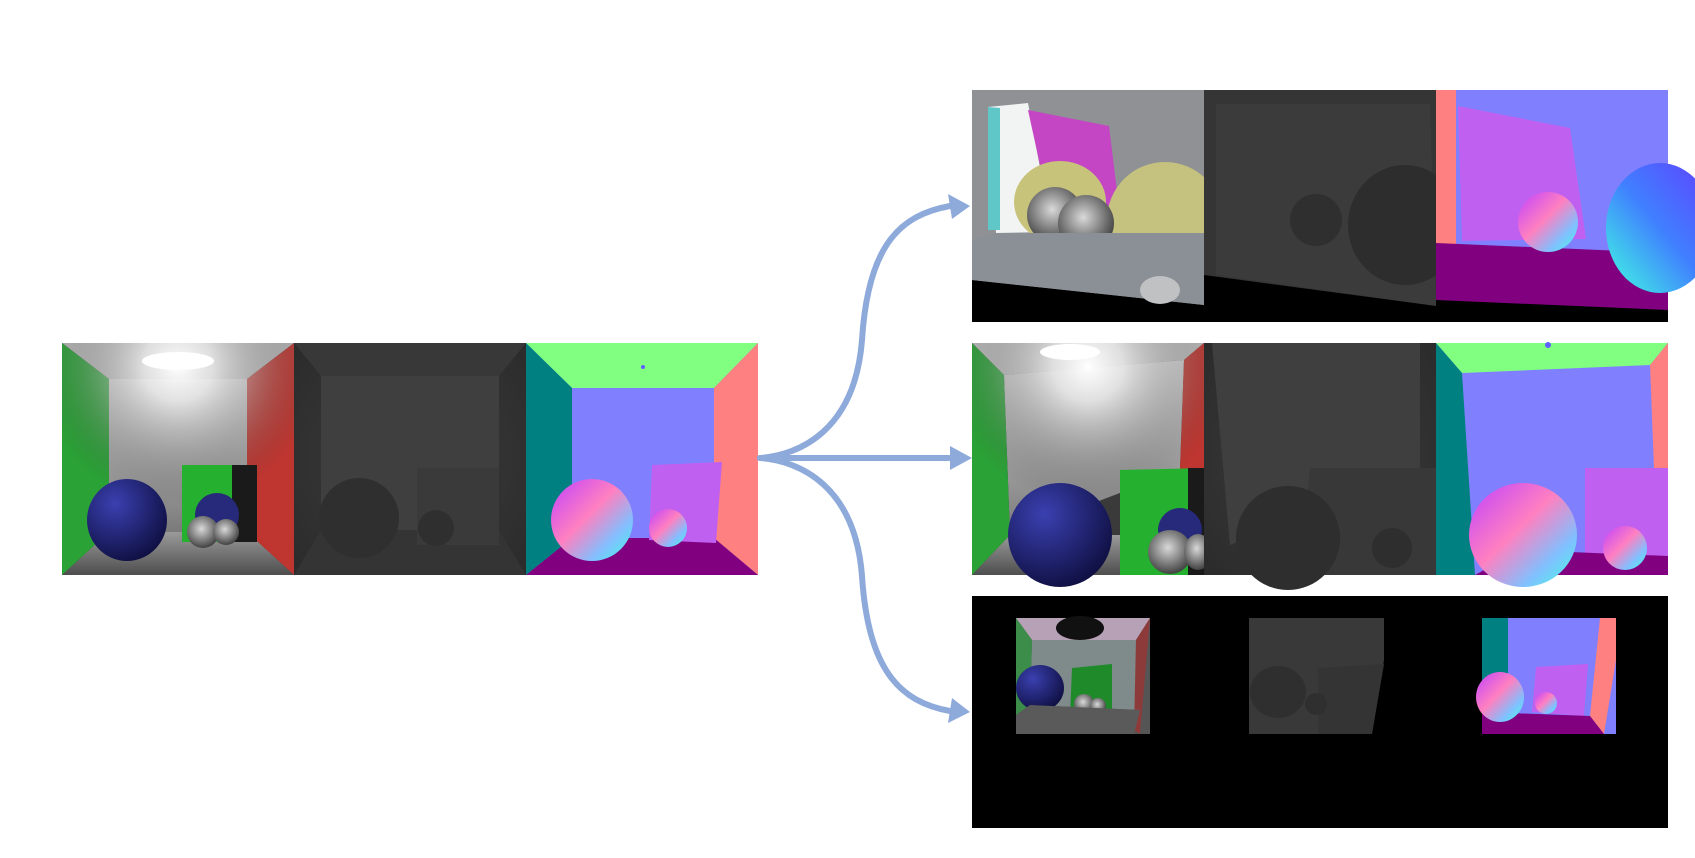  What do you see at coordinates (1552, 464) in the screenshot?
I see `middle-normal-panel` at bounding box center [1552, 464].